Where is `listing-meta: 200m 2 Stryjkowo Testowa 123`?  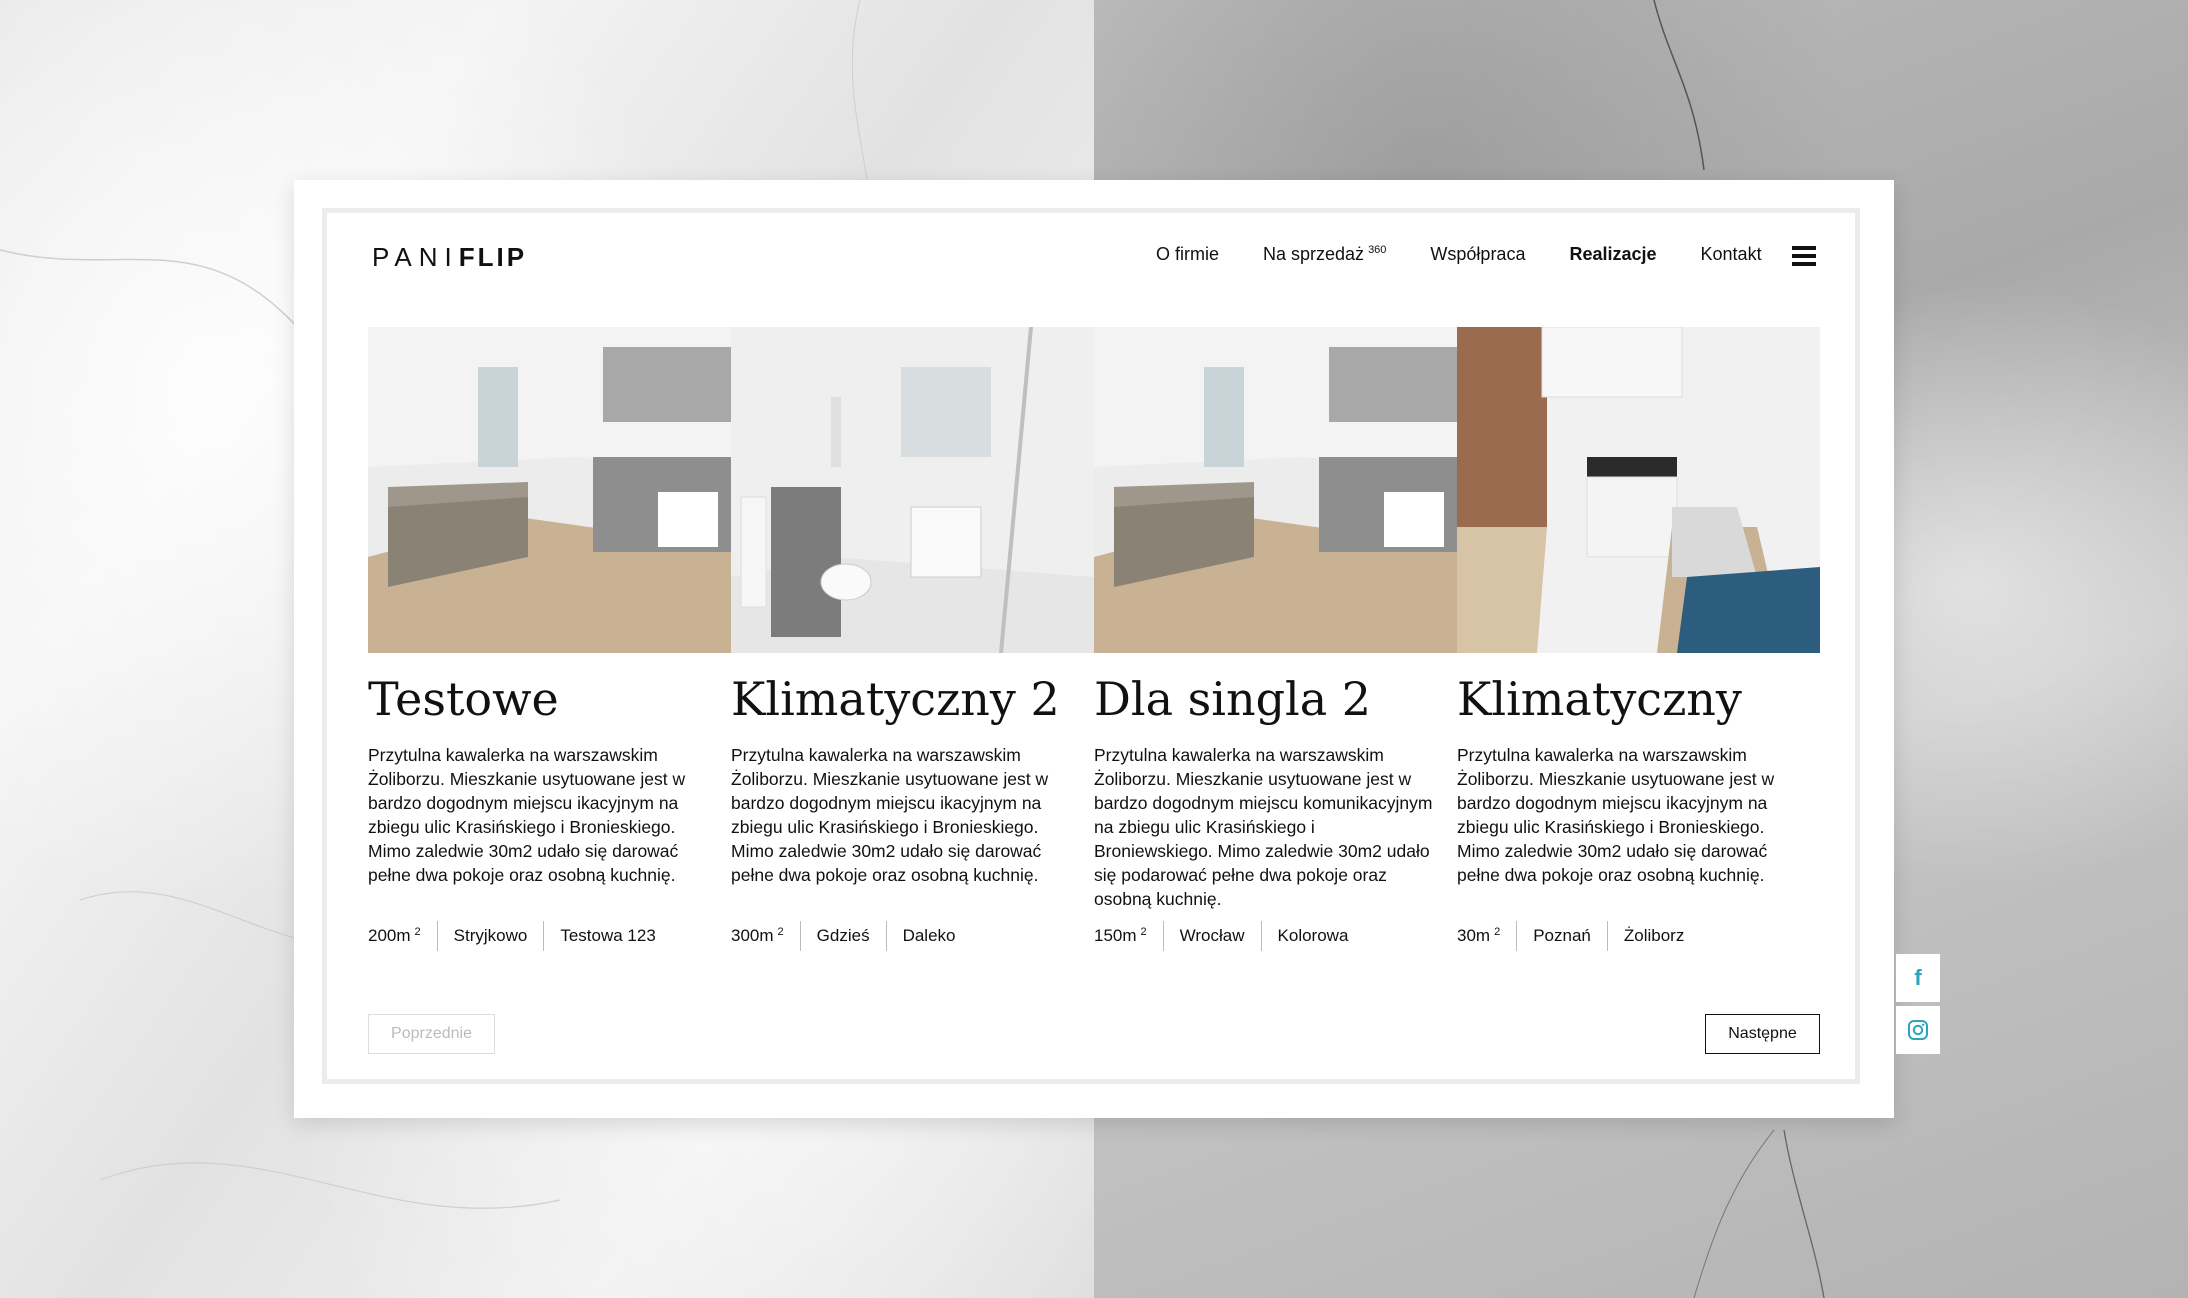
listing-meta: 200m 2 Stryjkowo Testowa 123 is located at coordinates (549, 936).